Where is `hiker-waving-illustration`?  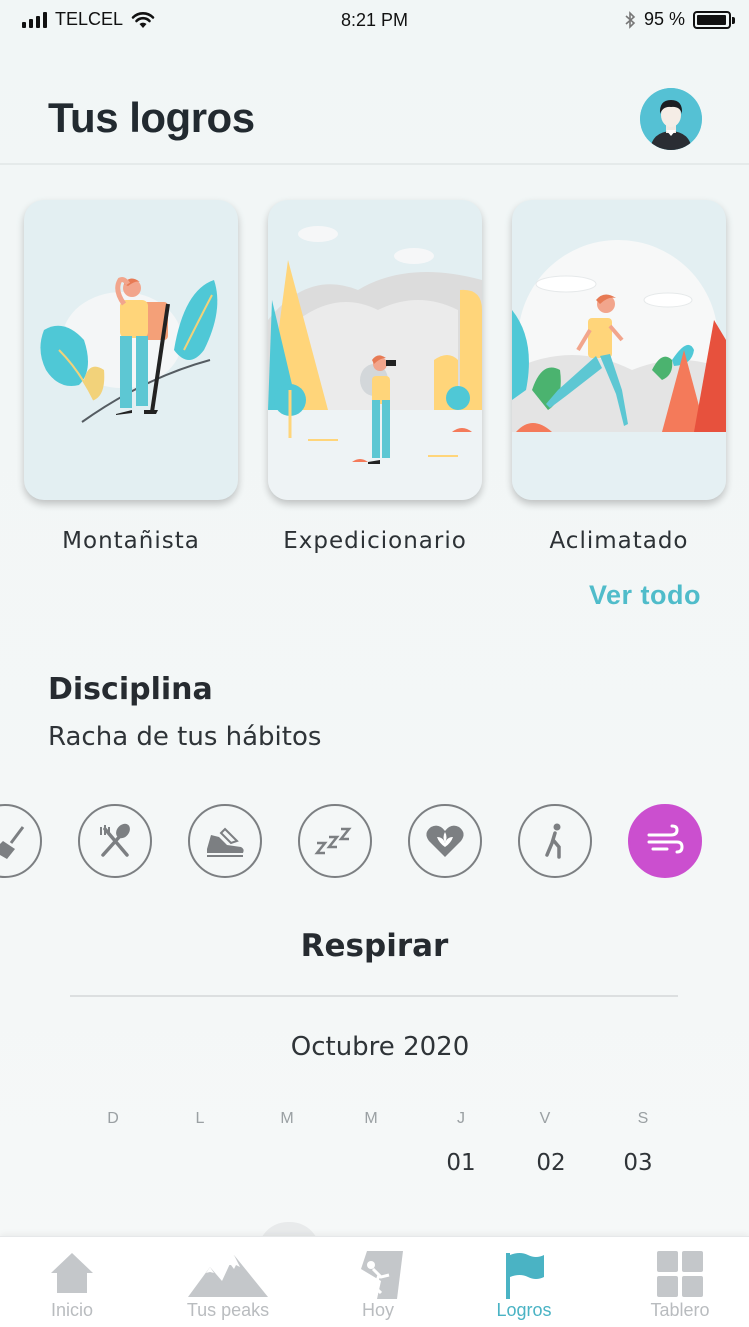
hiker-waving-illustration is located at coordinates (129, 350).